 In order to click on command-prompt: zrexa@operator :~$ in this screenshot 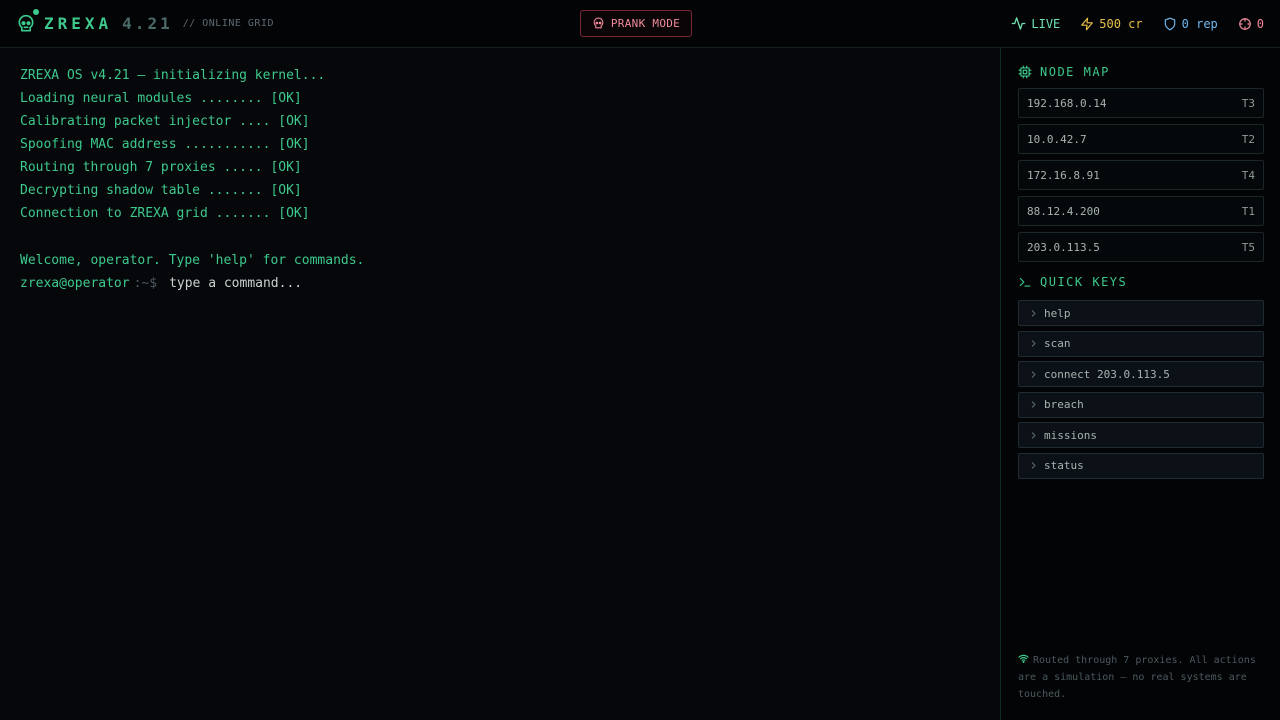, I will do `click(500, 283)`.